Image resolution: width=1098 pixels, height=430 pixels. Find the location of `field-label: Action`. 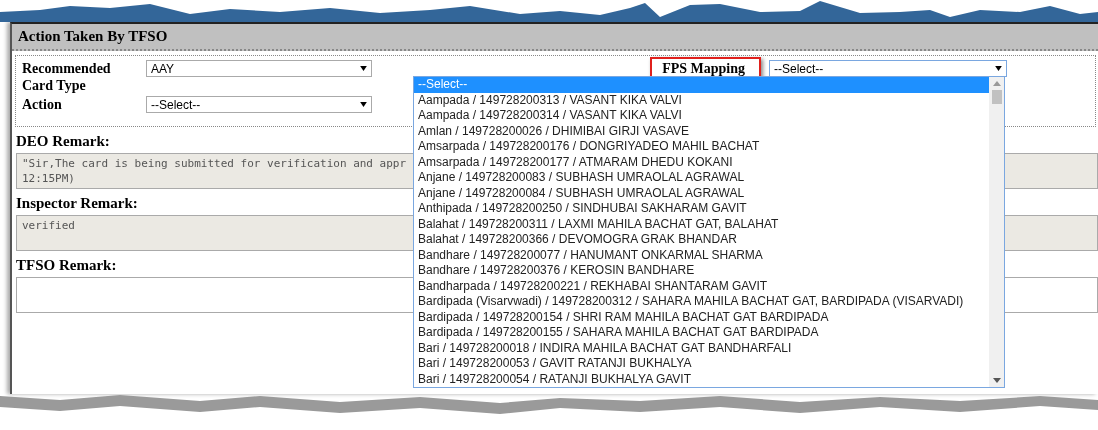

field-label: Action is located at coordinates (42, 104).